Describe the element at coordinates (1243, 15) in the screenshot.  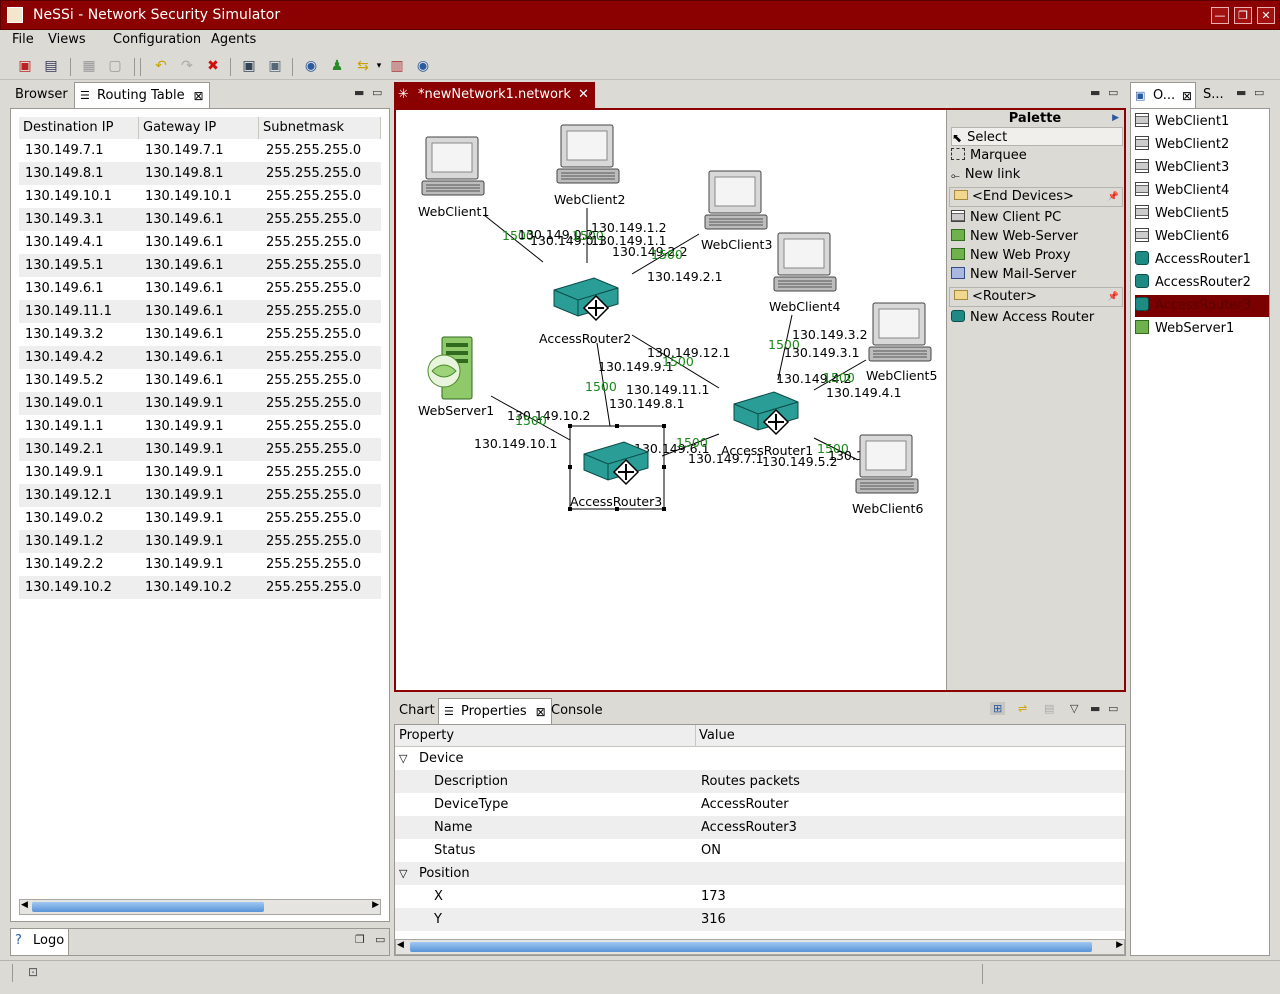
I see `maximize-button: ❐` at that location.